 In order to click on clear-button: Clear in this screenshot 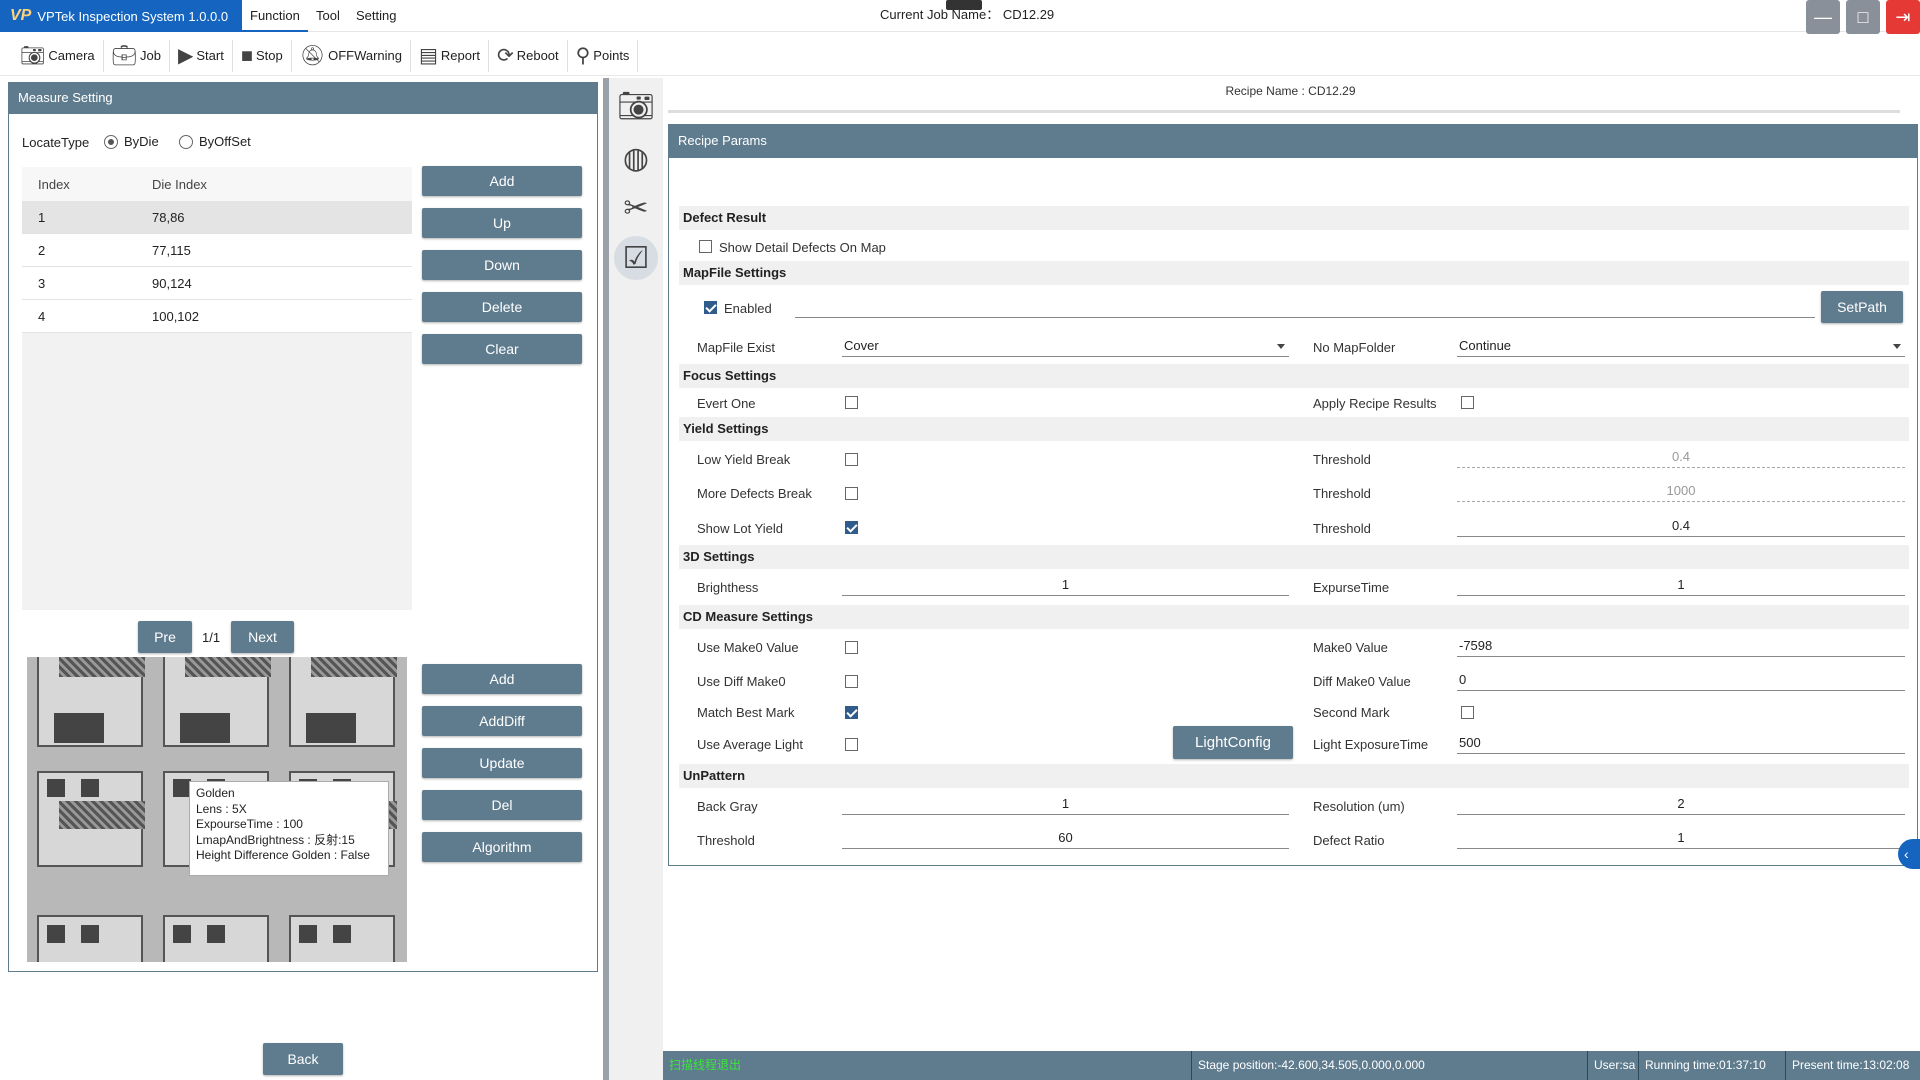, I will do `click(502, 349)`.